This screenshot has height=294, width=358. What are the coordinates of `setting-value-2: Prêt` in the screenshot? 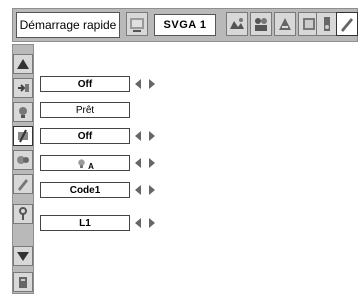 It's located at (85, 110).